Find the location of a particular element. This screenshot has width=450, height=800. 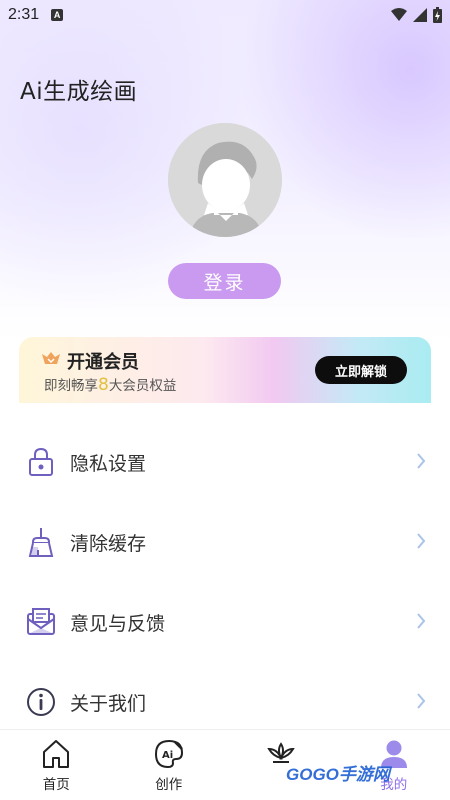

status-icons is located at coordinates (416, 15).